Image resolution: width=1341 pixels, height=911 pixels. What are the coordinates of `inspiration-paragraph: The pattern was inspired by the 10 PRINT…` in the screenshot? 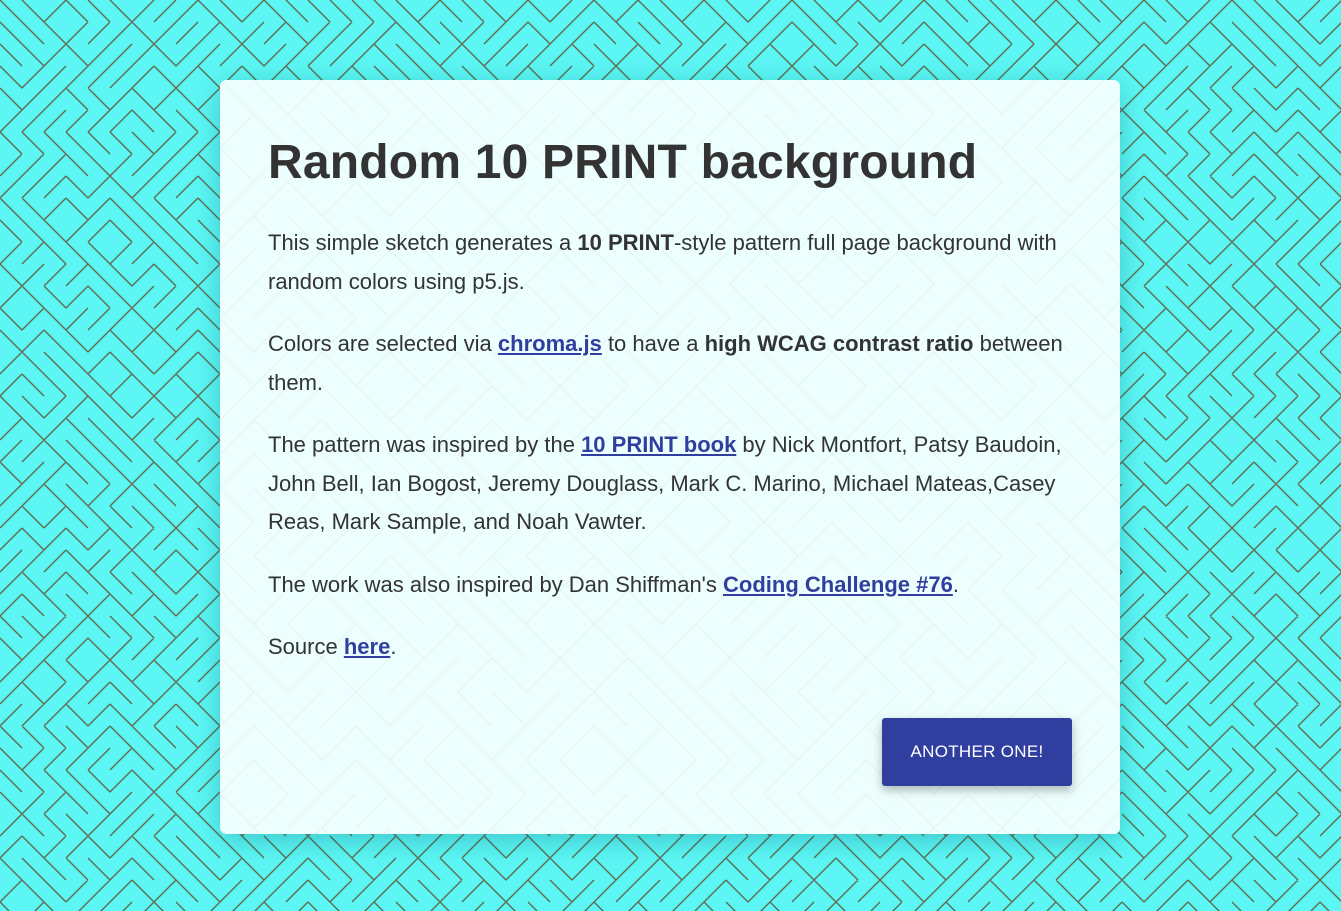 It's located at (670, 484).